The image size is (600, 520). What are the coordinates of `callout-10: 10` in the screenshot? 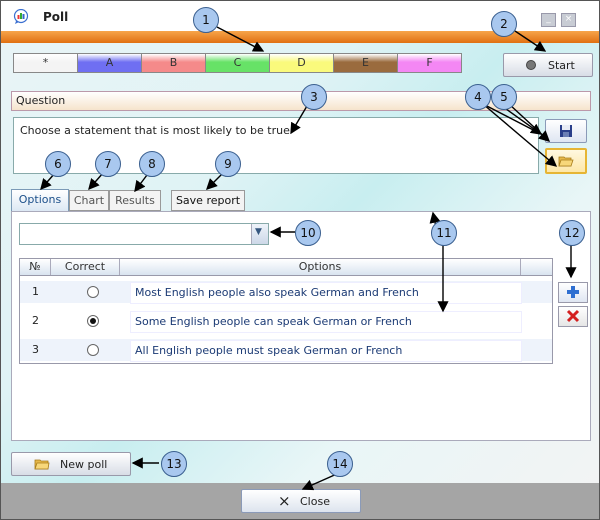 It's located at (308, 233).